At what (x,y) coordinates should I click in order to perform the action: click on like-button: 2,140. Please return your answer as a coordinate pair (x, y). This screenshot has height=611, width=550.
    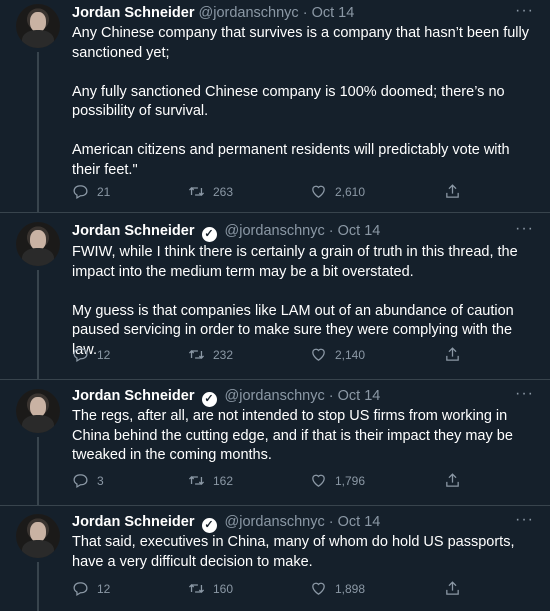
    Looking at the image, I should click on (337, 354).